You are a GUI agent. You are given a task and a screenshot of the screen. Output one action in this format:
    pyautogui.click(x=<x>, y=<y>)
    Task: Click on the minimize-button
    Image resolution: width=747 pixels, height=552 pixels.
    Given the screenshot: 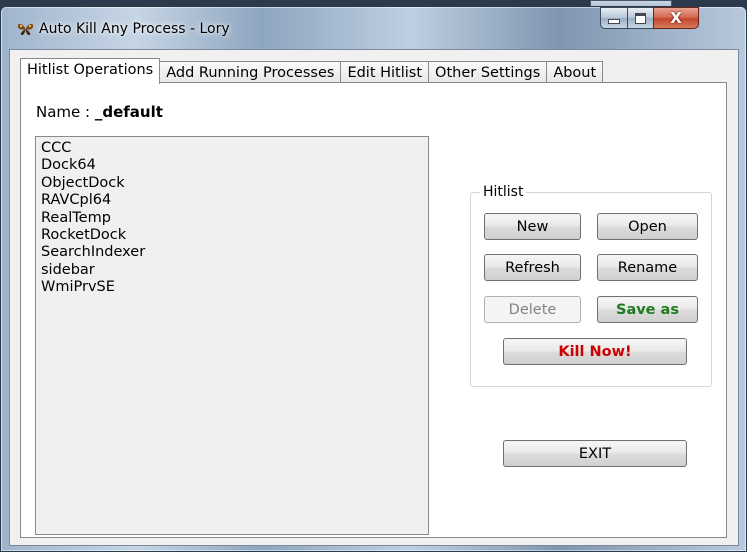 What is the action you would take?
    pyautogui.click(x=614, y=18)
    